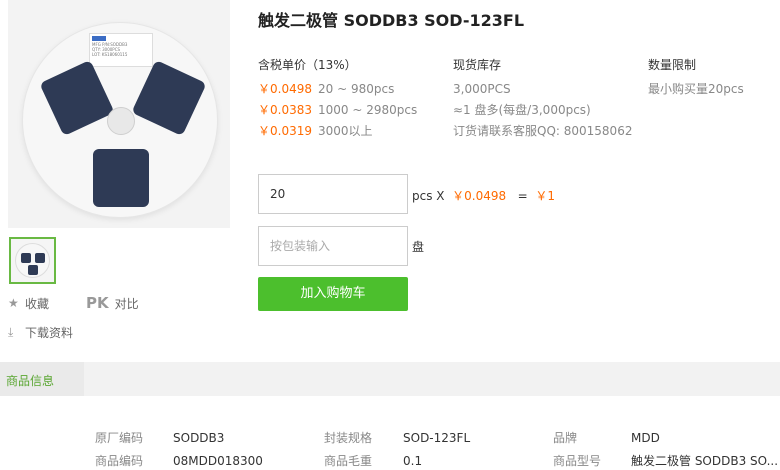  Describe the element at coordinates (333, 246) in the screenshot. I see `package-quantity-input: 按包装输入` at that location.